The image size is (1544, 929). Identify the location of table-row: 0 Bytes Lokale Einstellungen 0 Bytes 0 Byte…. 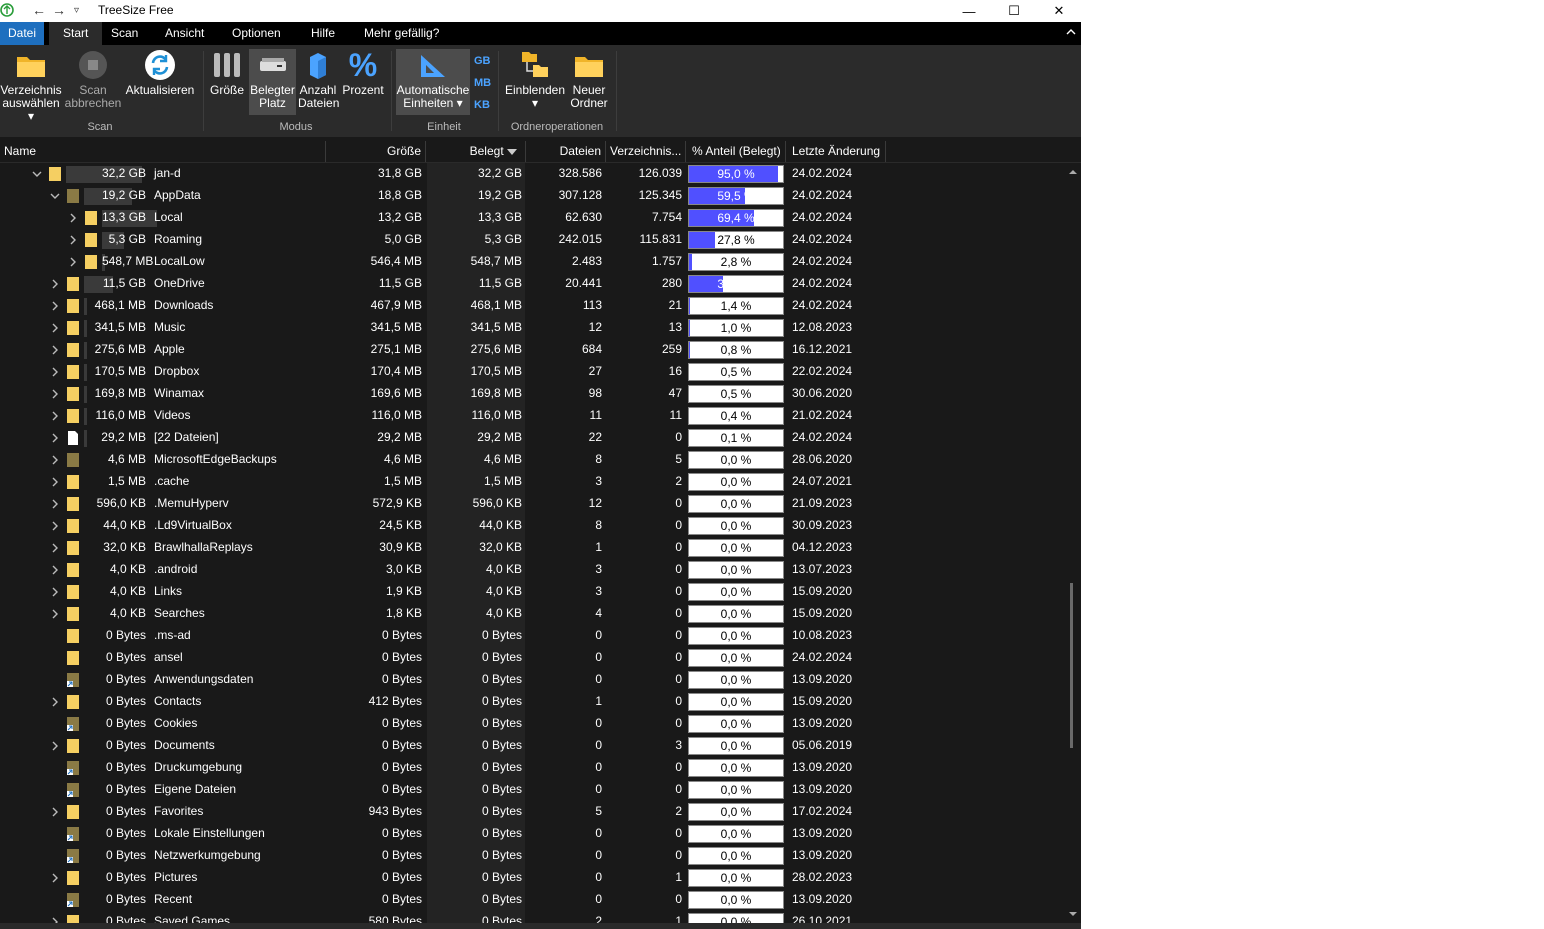
(532, 834).